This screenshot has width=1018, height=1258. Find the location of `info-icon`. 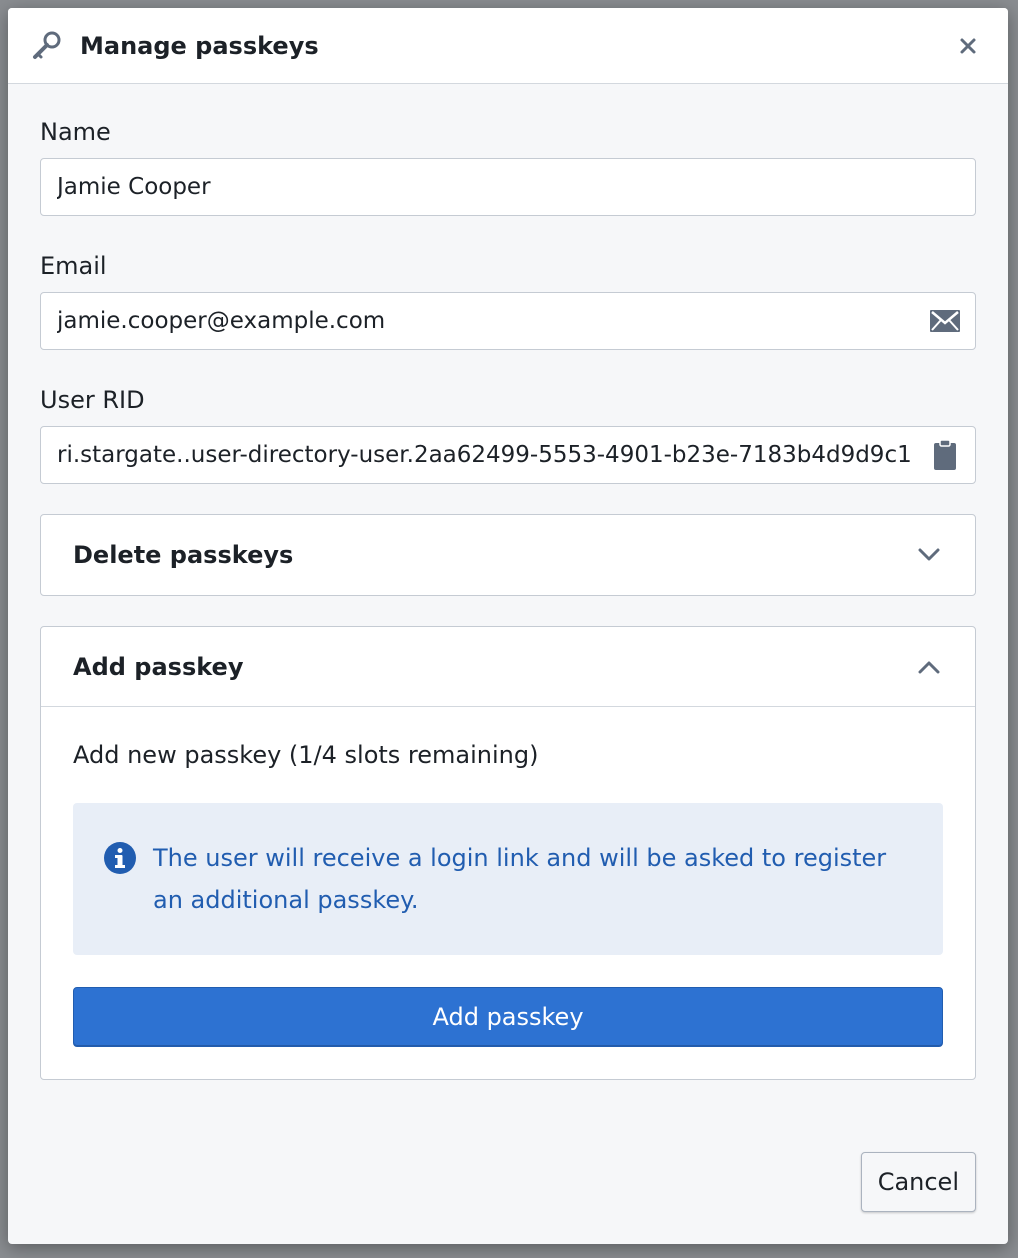

info-icon is located at coordinates (120, 858).